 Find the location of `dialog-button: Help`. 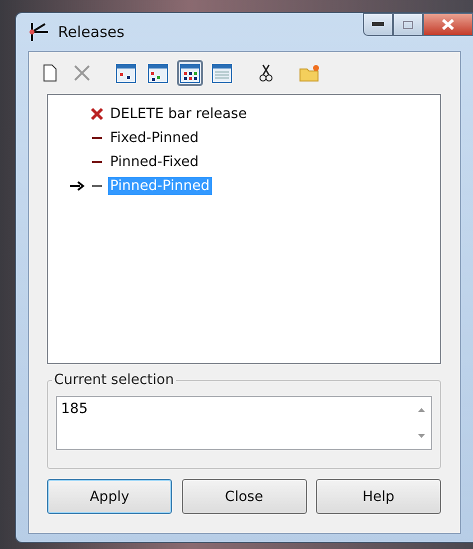

dialog-button: Help is located at coordinates (378, 496).